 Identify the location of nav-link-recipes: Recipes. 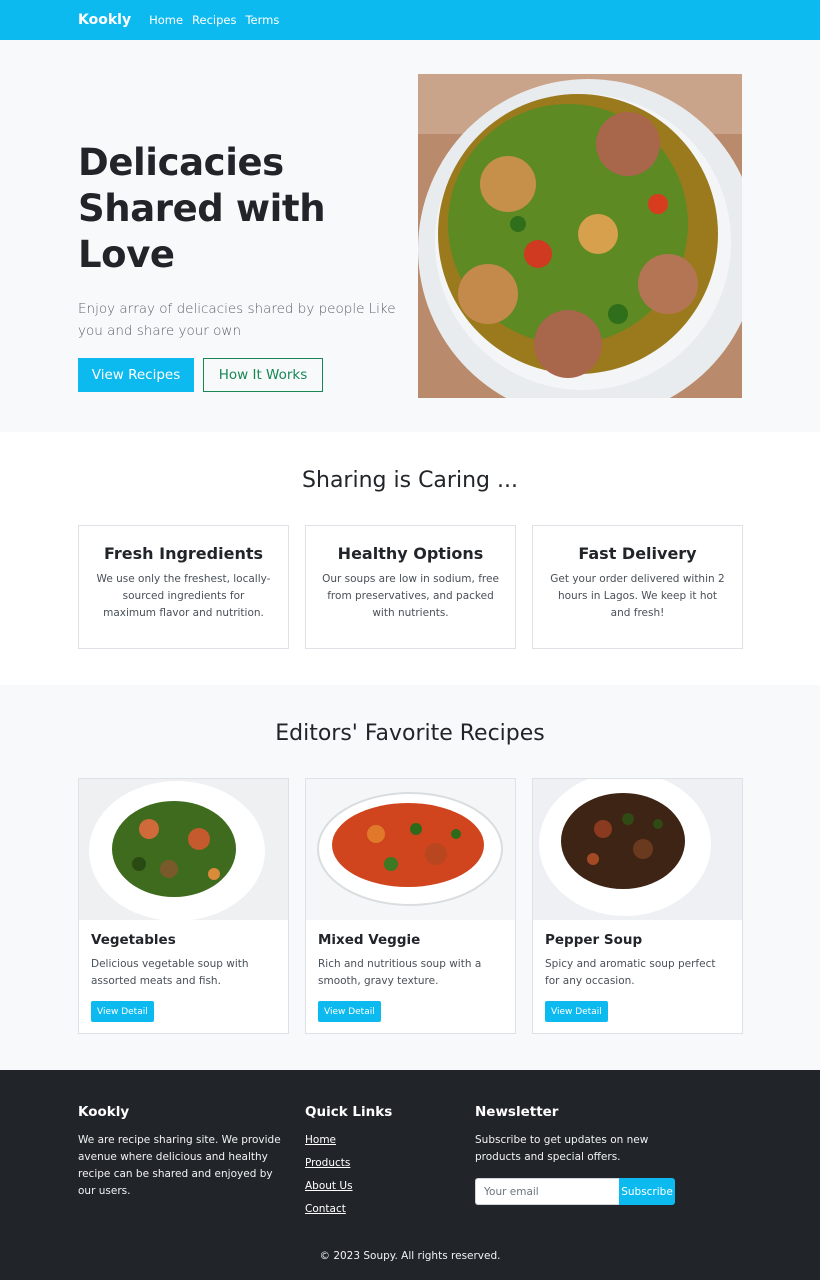
(214, 20).